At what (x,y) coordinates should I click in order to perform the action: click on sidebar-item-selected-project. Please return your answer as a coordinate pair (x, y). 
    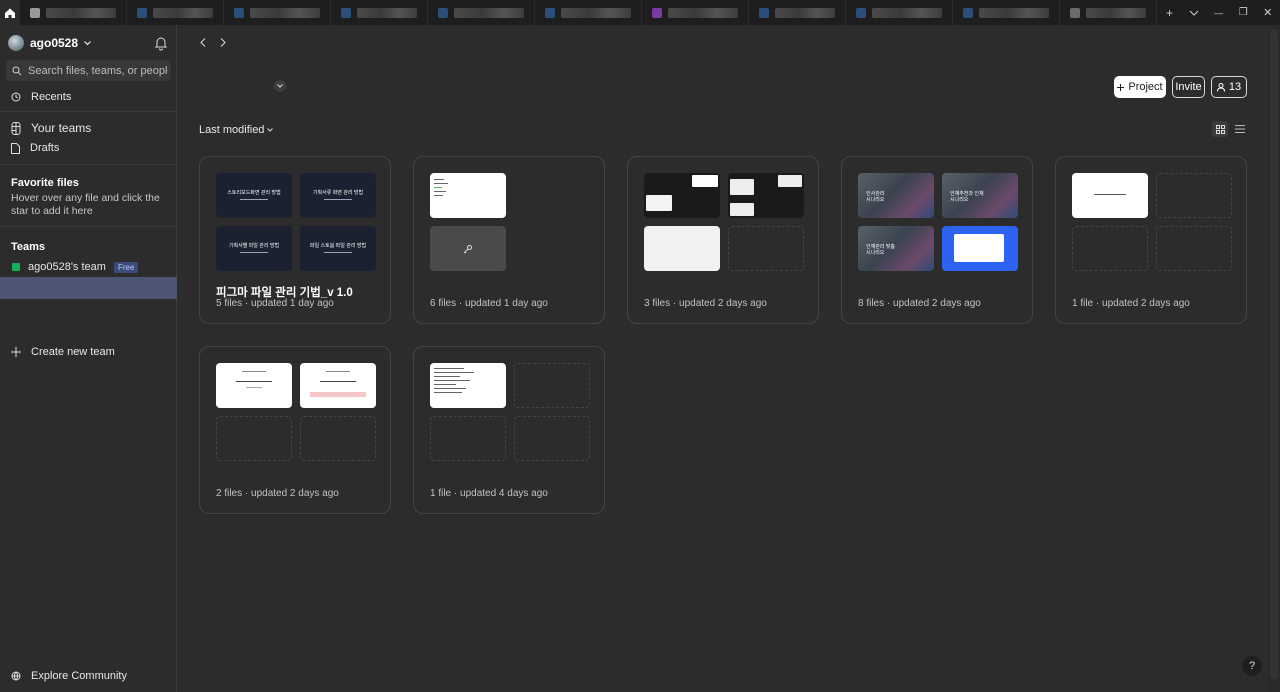
    Looking at the image, I should click on (88, 288).